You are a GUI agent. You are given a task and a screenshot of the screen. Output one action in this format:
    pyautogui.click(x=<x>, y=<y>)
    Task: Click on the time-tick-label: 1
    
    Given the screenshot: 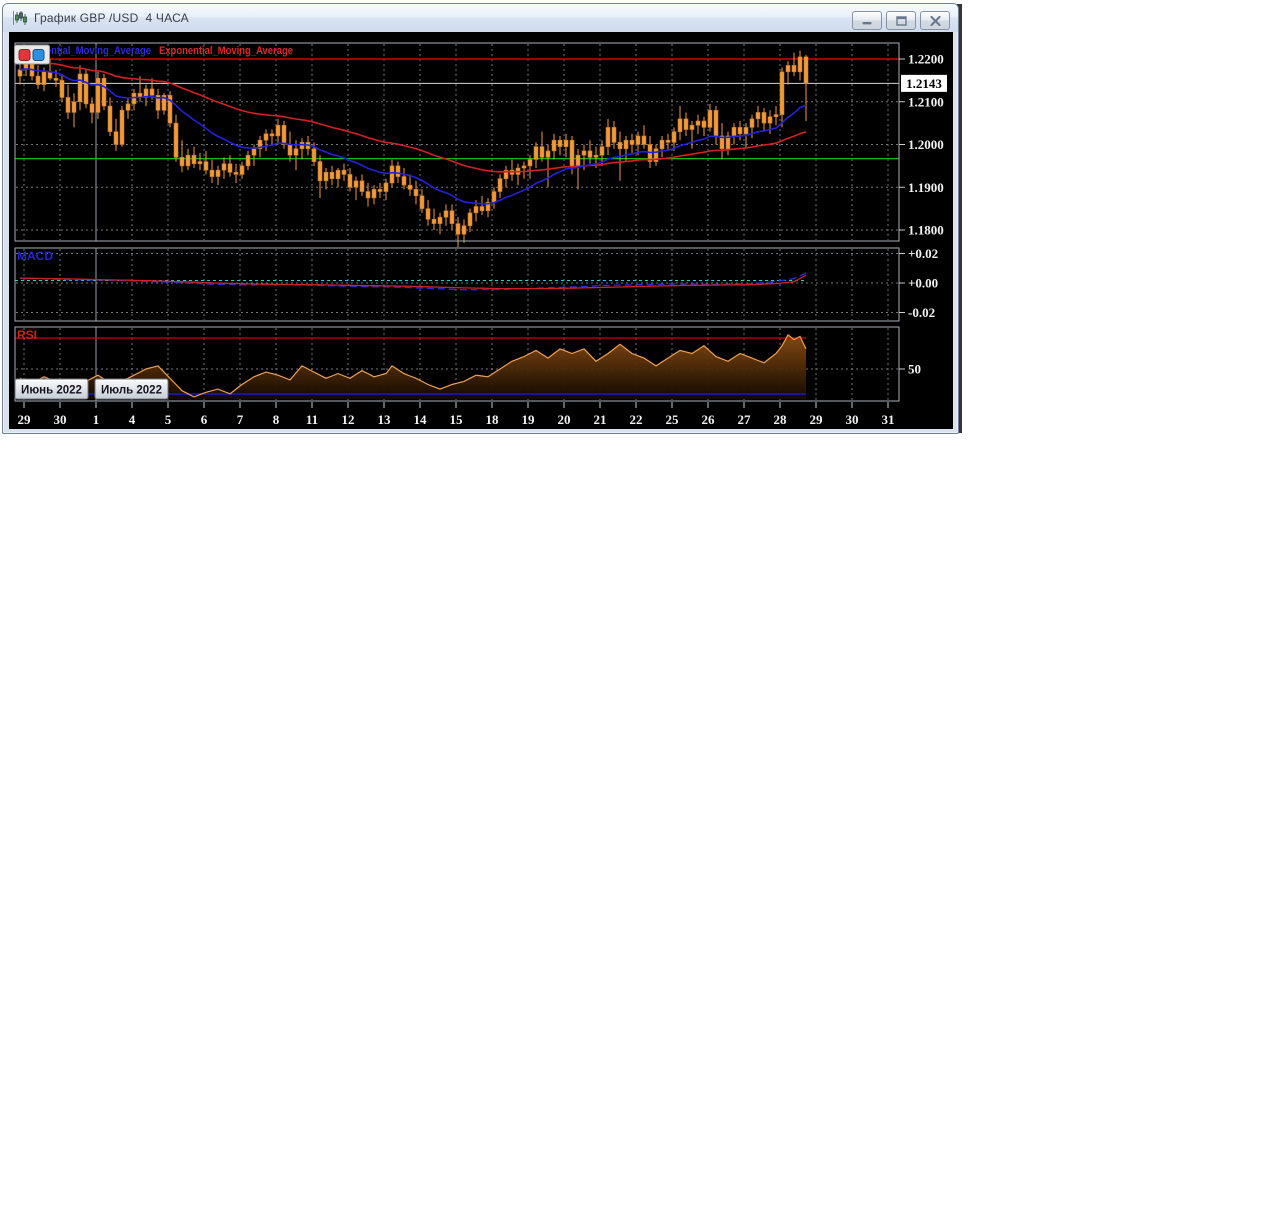 What is the action you would take?
    pyautogui.click(x=96, y=419)
    